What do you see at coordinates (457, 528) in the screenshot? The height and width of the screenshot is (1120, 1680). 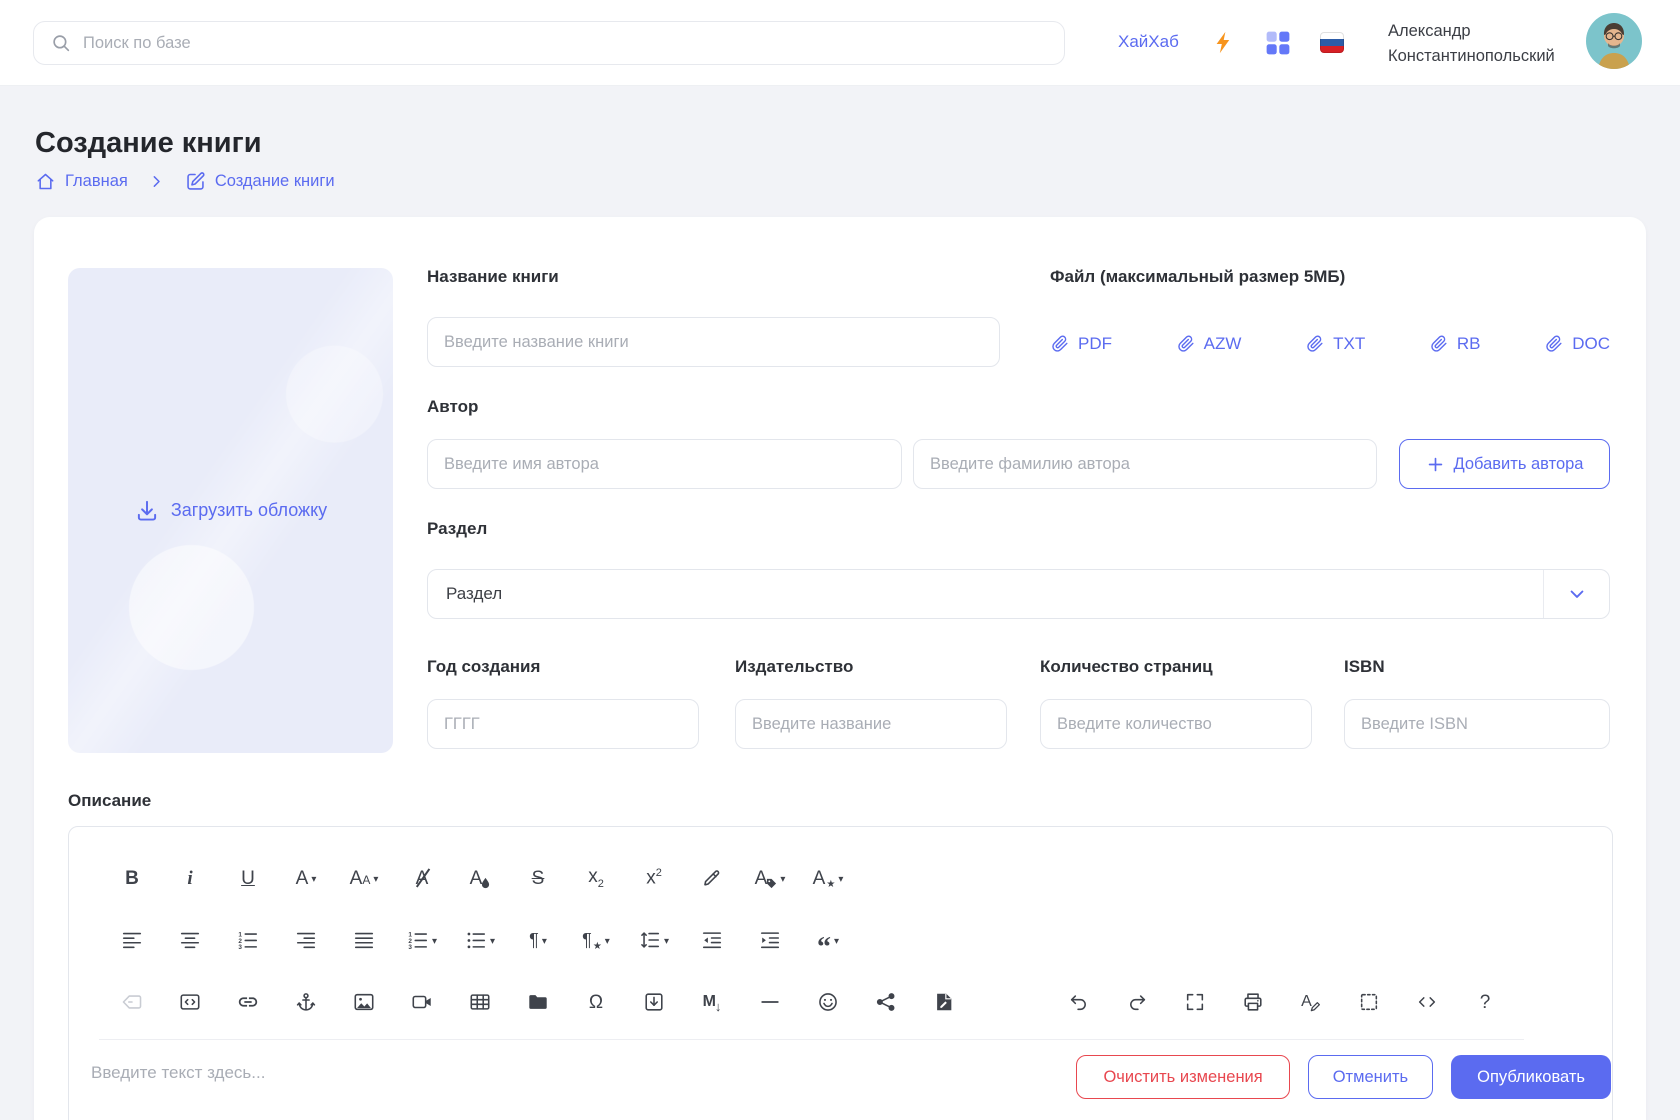 I see `section-label: Раздел` at bounding box center [457, 528].